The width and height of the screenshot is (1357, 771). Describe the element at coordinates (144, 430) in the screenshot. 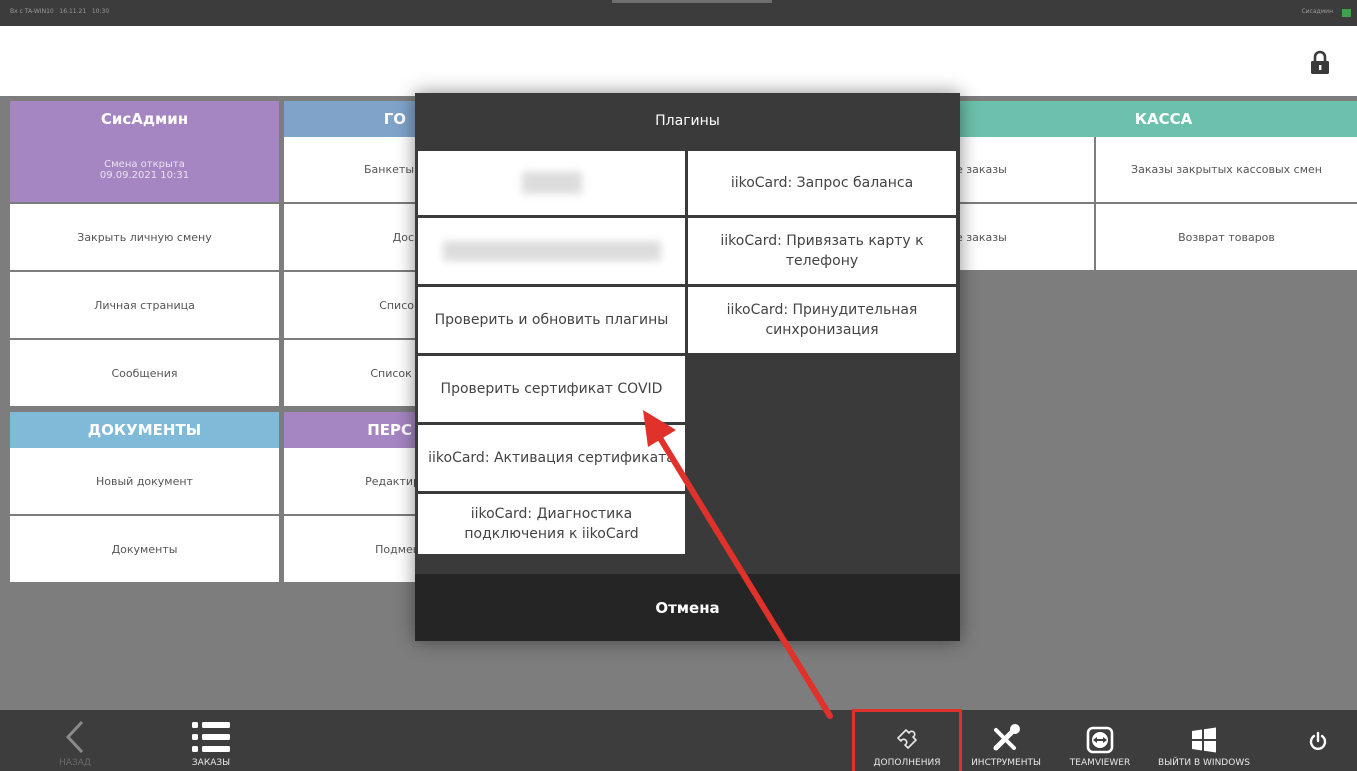

I see `documents-header: ДОКУМЕНТЫ` at that location.